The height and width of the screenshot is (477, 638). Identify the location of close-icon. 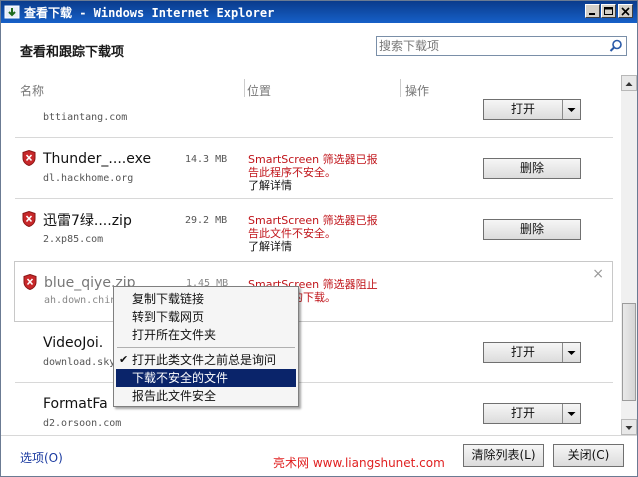
(625, 11).